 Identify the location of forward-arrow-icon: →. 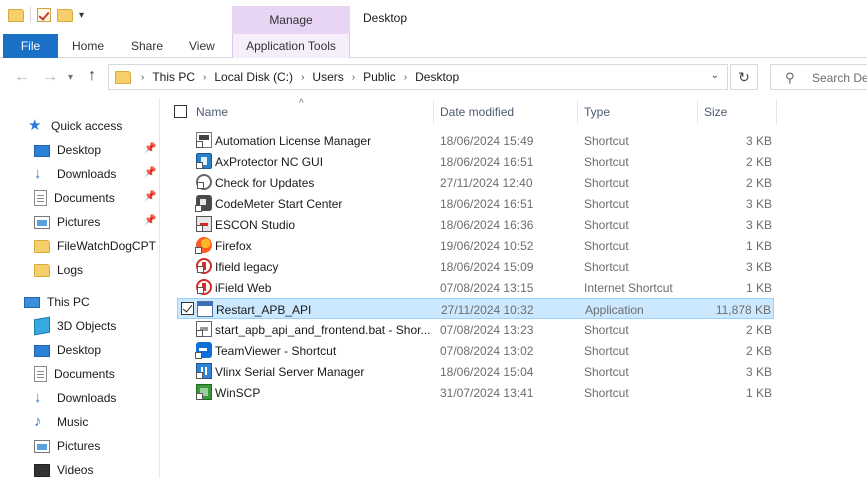
(50, 77).